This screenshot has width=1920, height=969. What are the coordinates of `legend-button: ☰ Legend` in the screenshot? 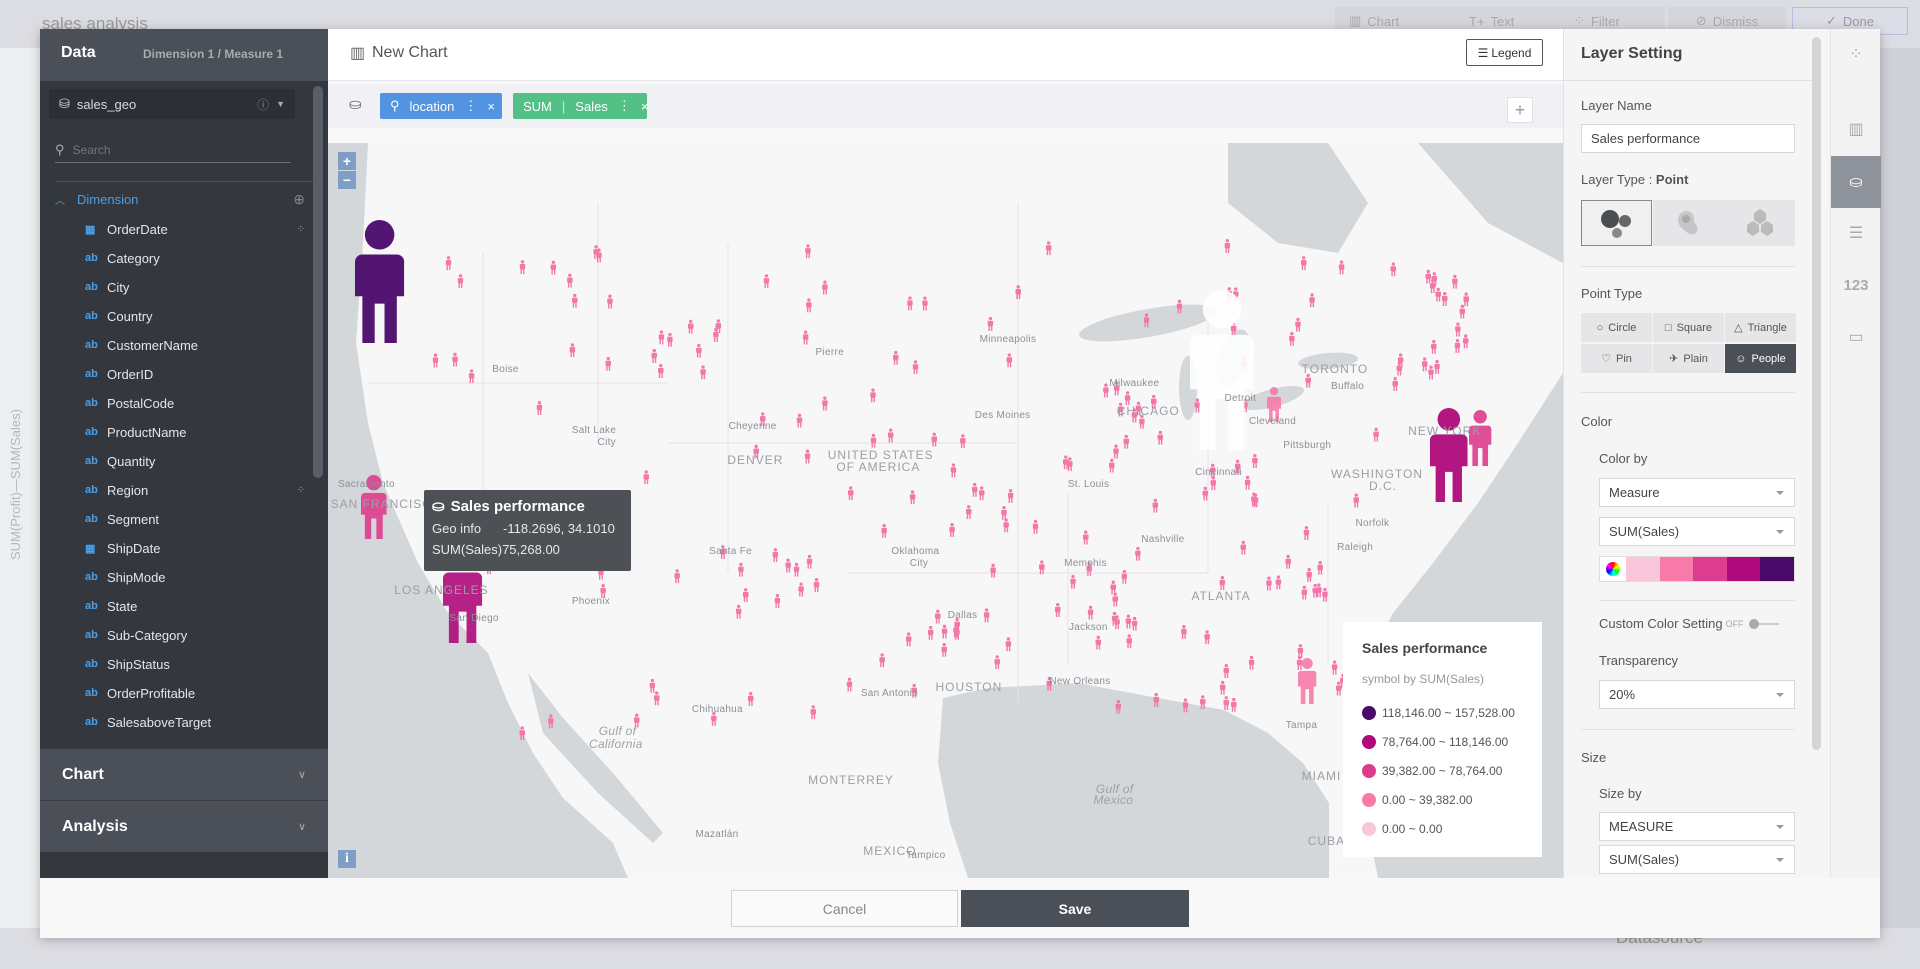 It's located at (1504, 52).